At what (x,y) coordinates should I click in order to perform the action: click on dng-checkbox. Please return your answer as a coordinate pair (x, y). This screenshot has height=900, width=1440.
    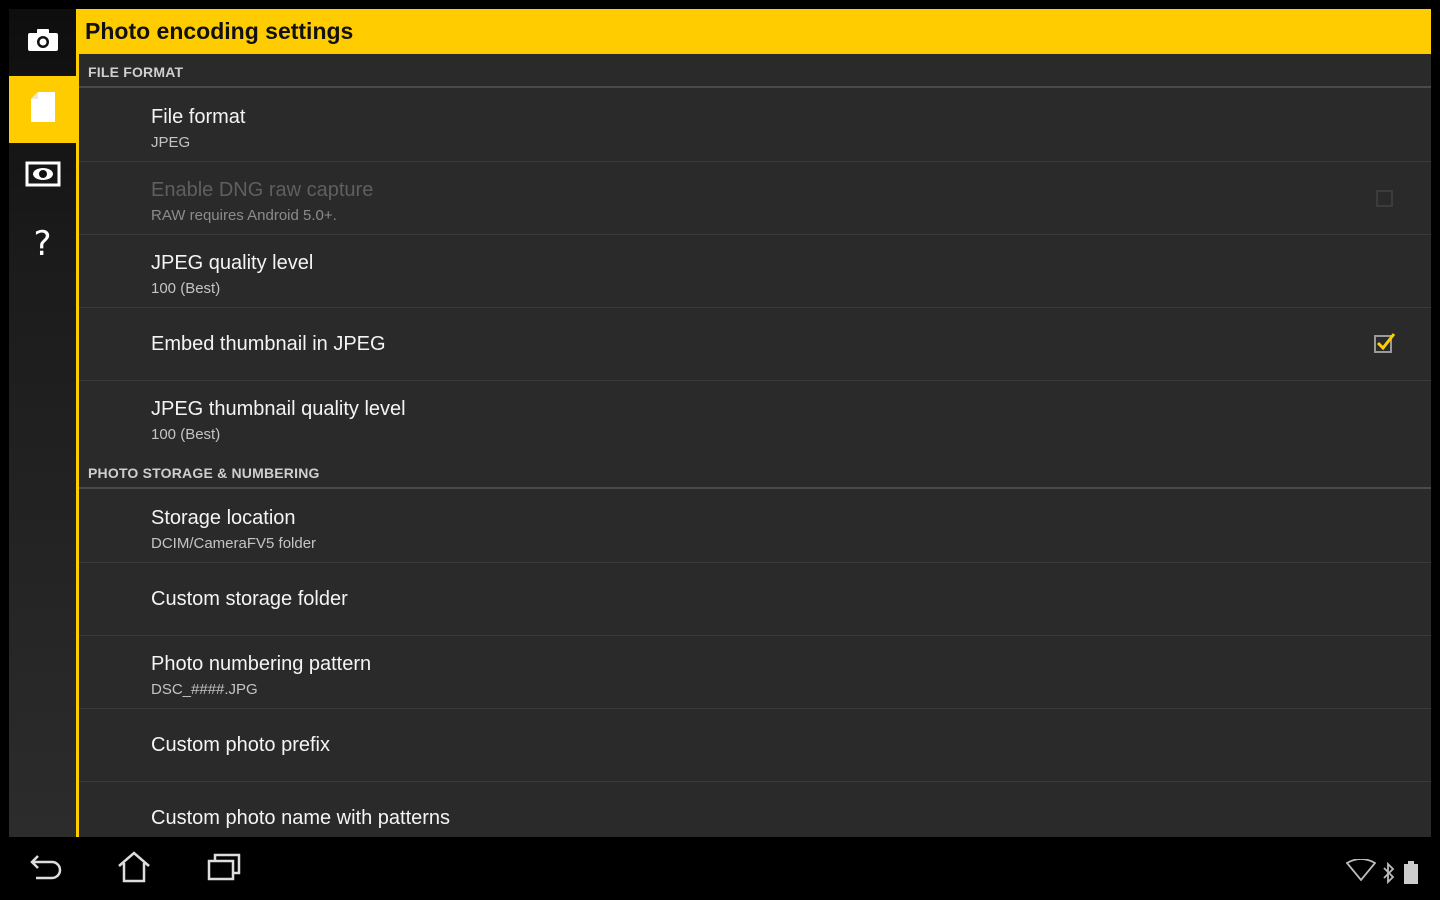
    Looking at the image, I should click on (1384, 198).